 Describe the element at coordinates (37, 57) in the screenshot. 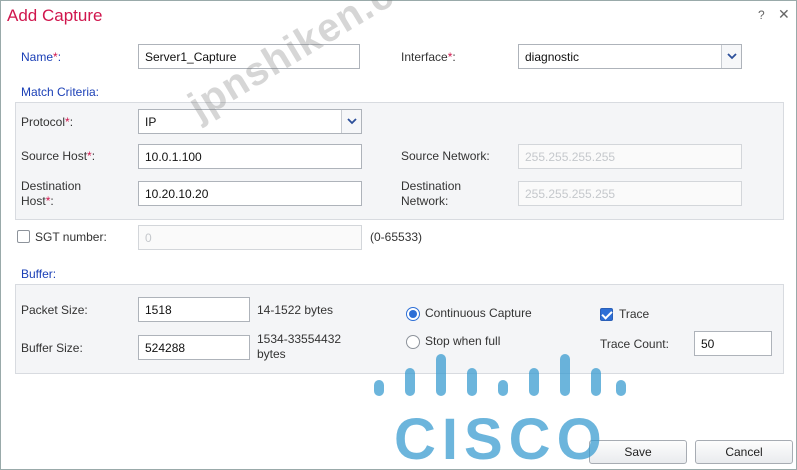

I see `name-label-text: Name` at that location.